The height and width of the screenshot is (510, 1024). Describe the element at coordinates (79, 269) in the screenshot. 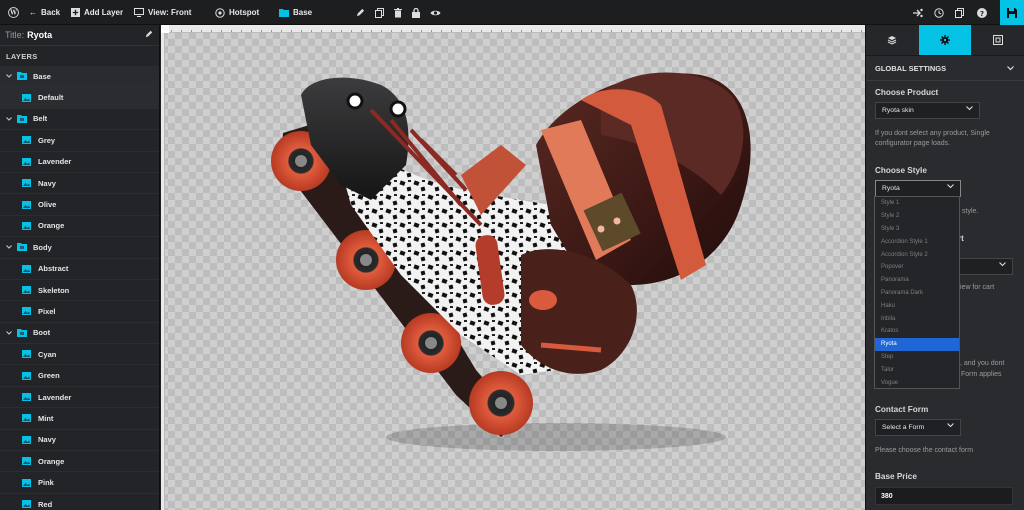

I see `layer-item: Abstract` at that location.